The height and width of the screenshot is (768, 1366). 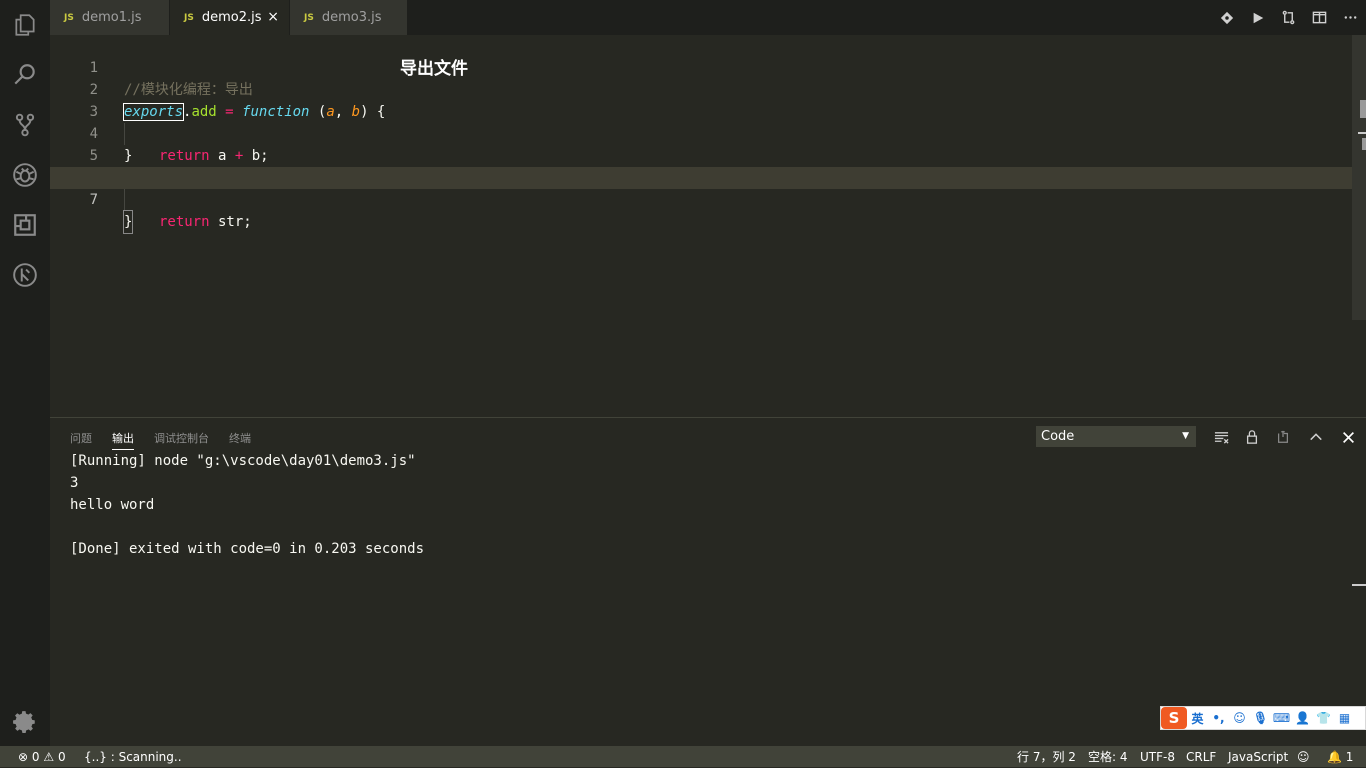 I want to click on indent-guide, so click(x=124, y=200).